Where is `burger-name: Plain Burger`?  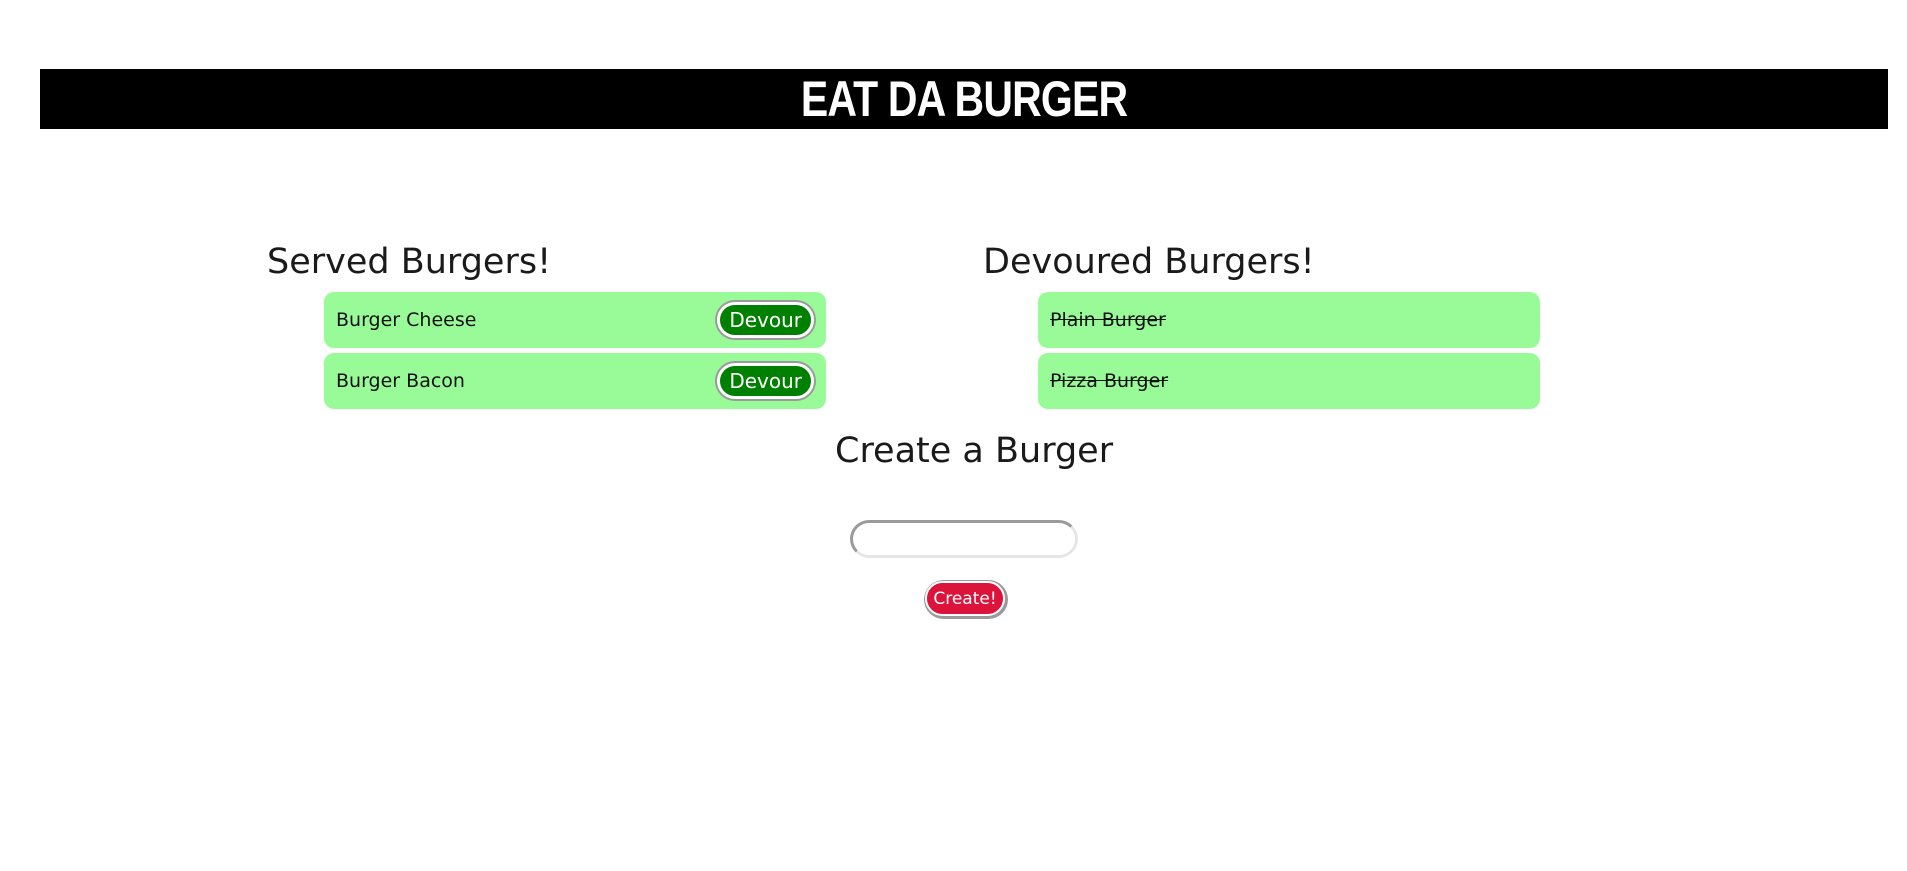 burger-name: Plain Burger is located at coordinates (1108, 320).